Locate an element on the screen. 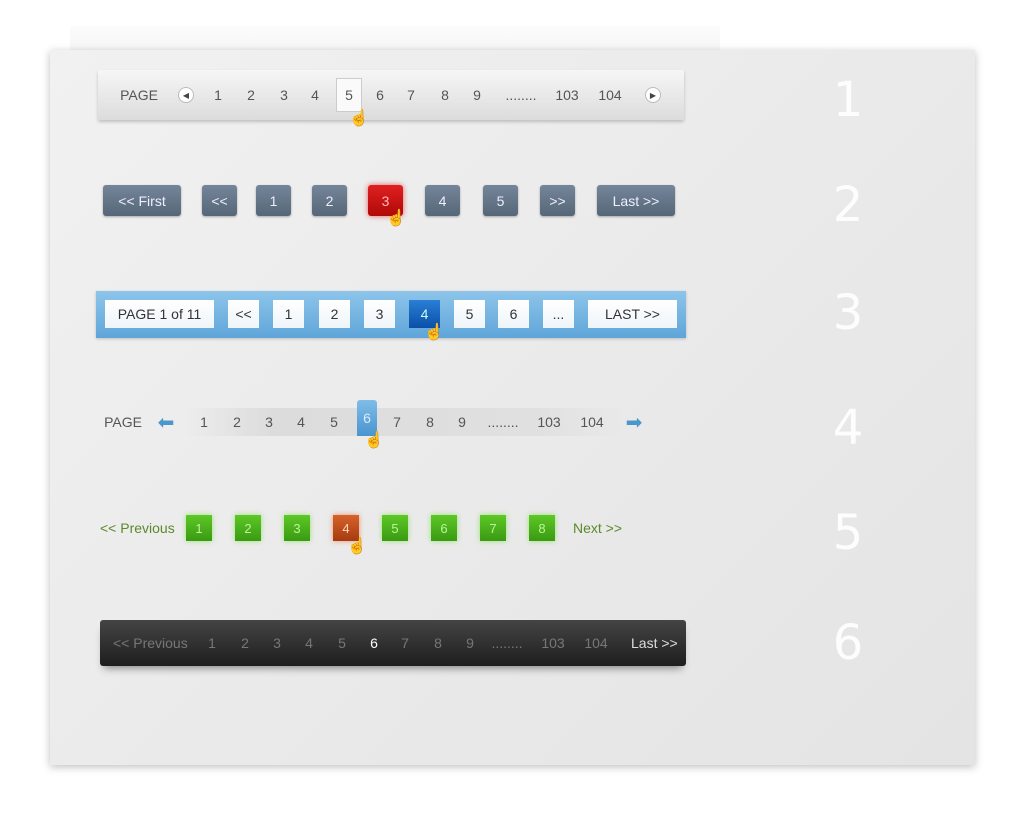 This screenshot has height=815, width=1024. last-link: Last >> is located at coordinates (654, 643).